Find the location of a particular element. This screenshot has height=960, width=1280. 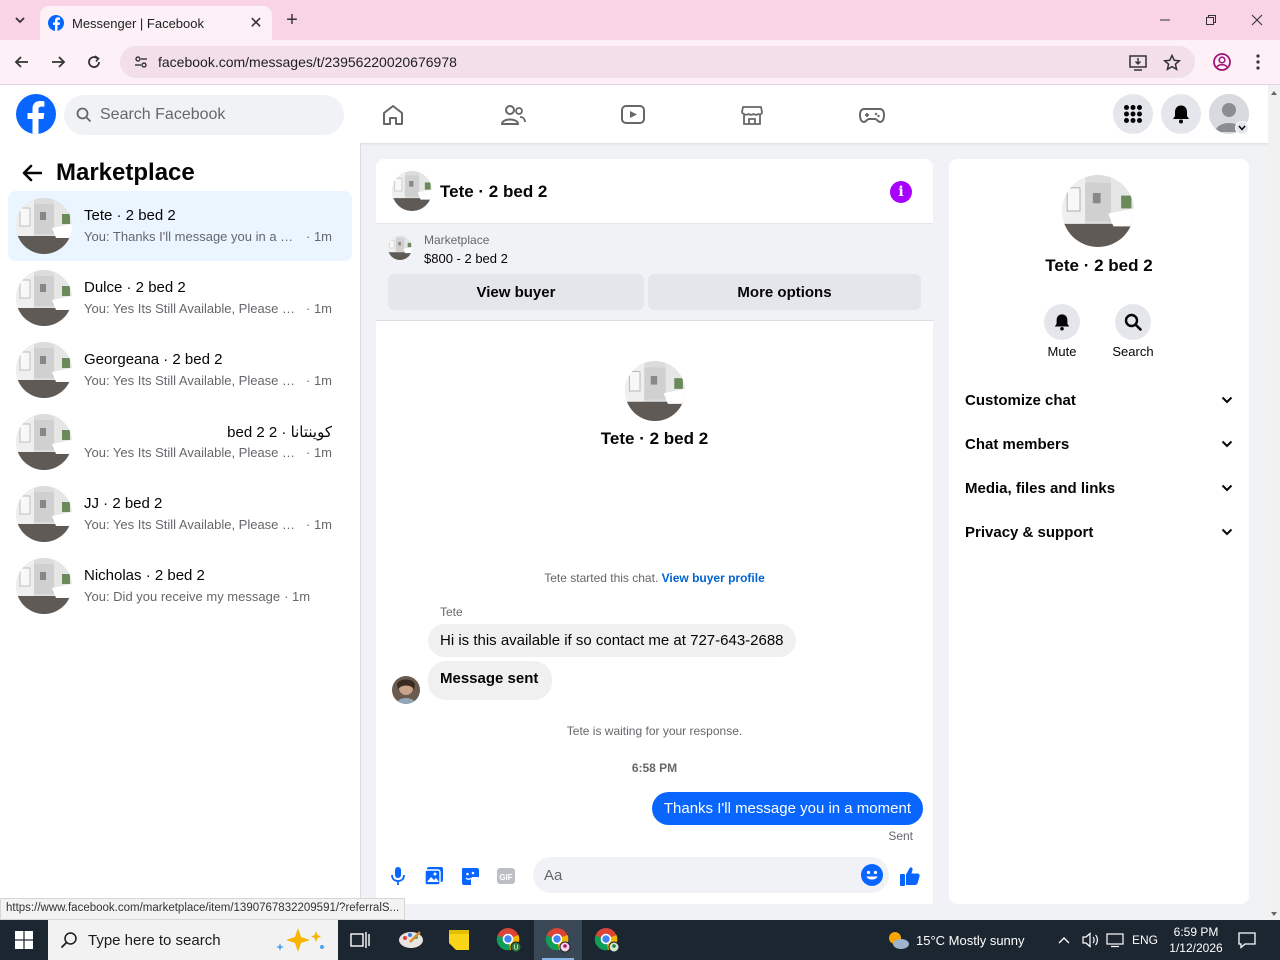

video-nav-icon is located at coordinates (633, 115).